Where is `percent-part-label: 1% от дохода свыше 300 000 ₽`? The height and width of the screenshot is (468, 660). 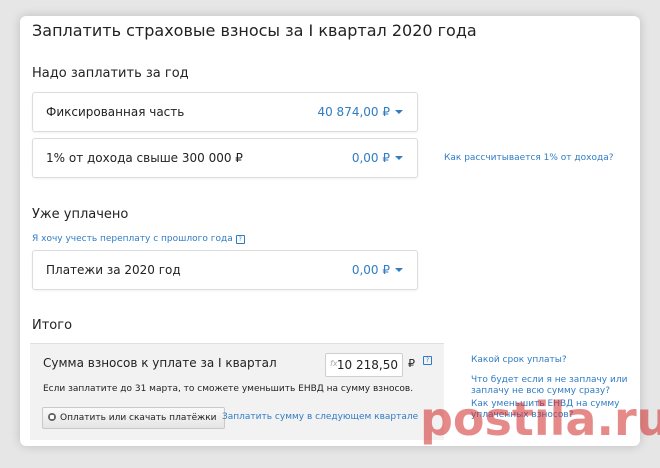
percent-part-label: 1% от дохода свыше 300 000 ₽ is located at coordinates (144, 158).